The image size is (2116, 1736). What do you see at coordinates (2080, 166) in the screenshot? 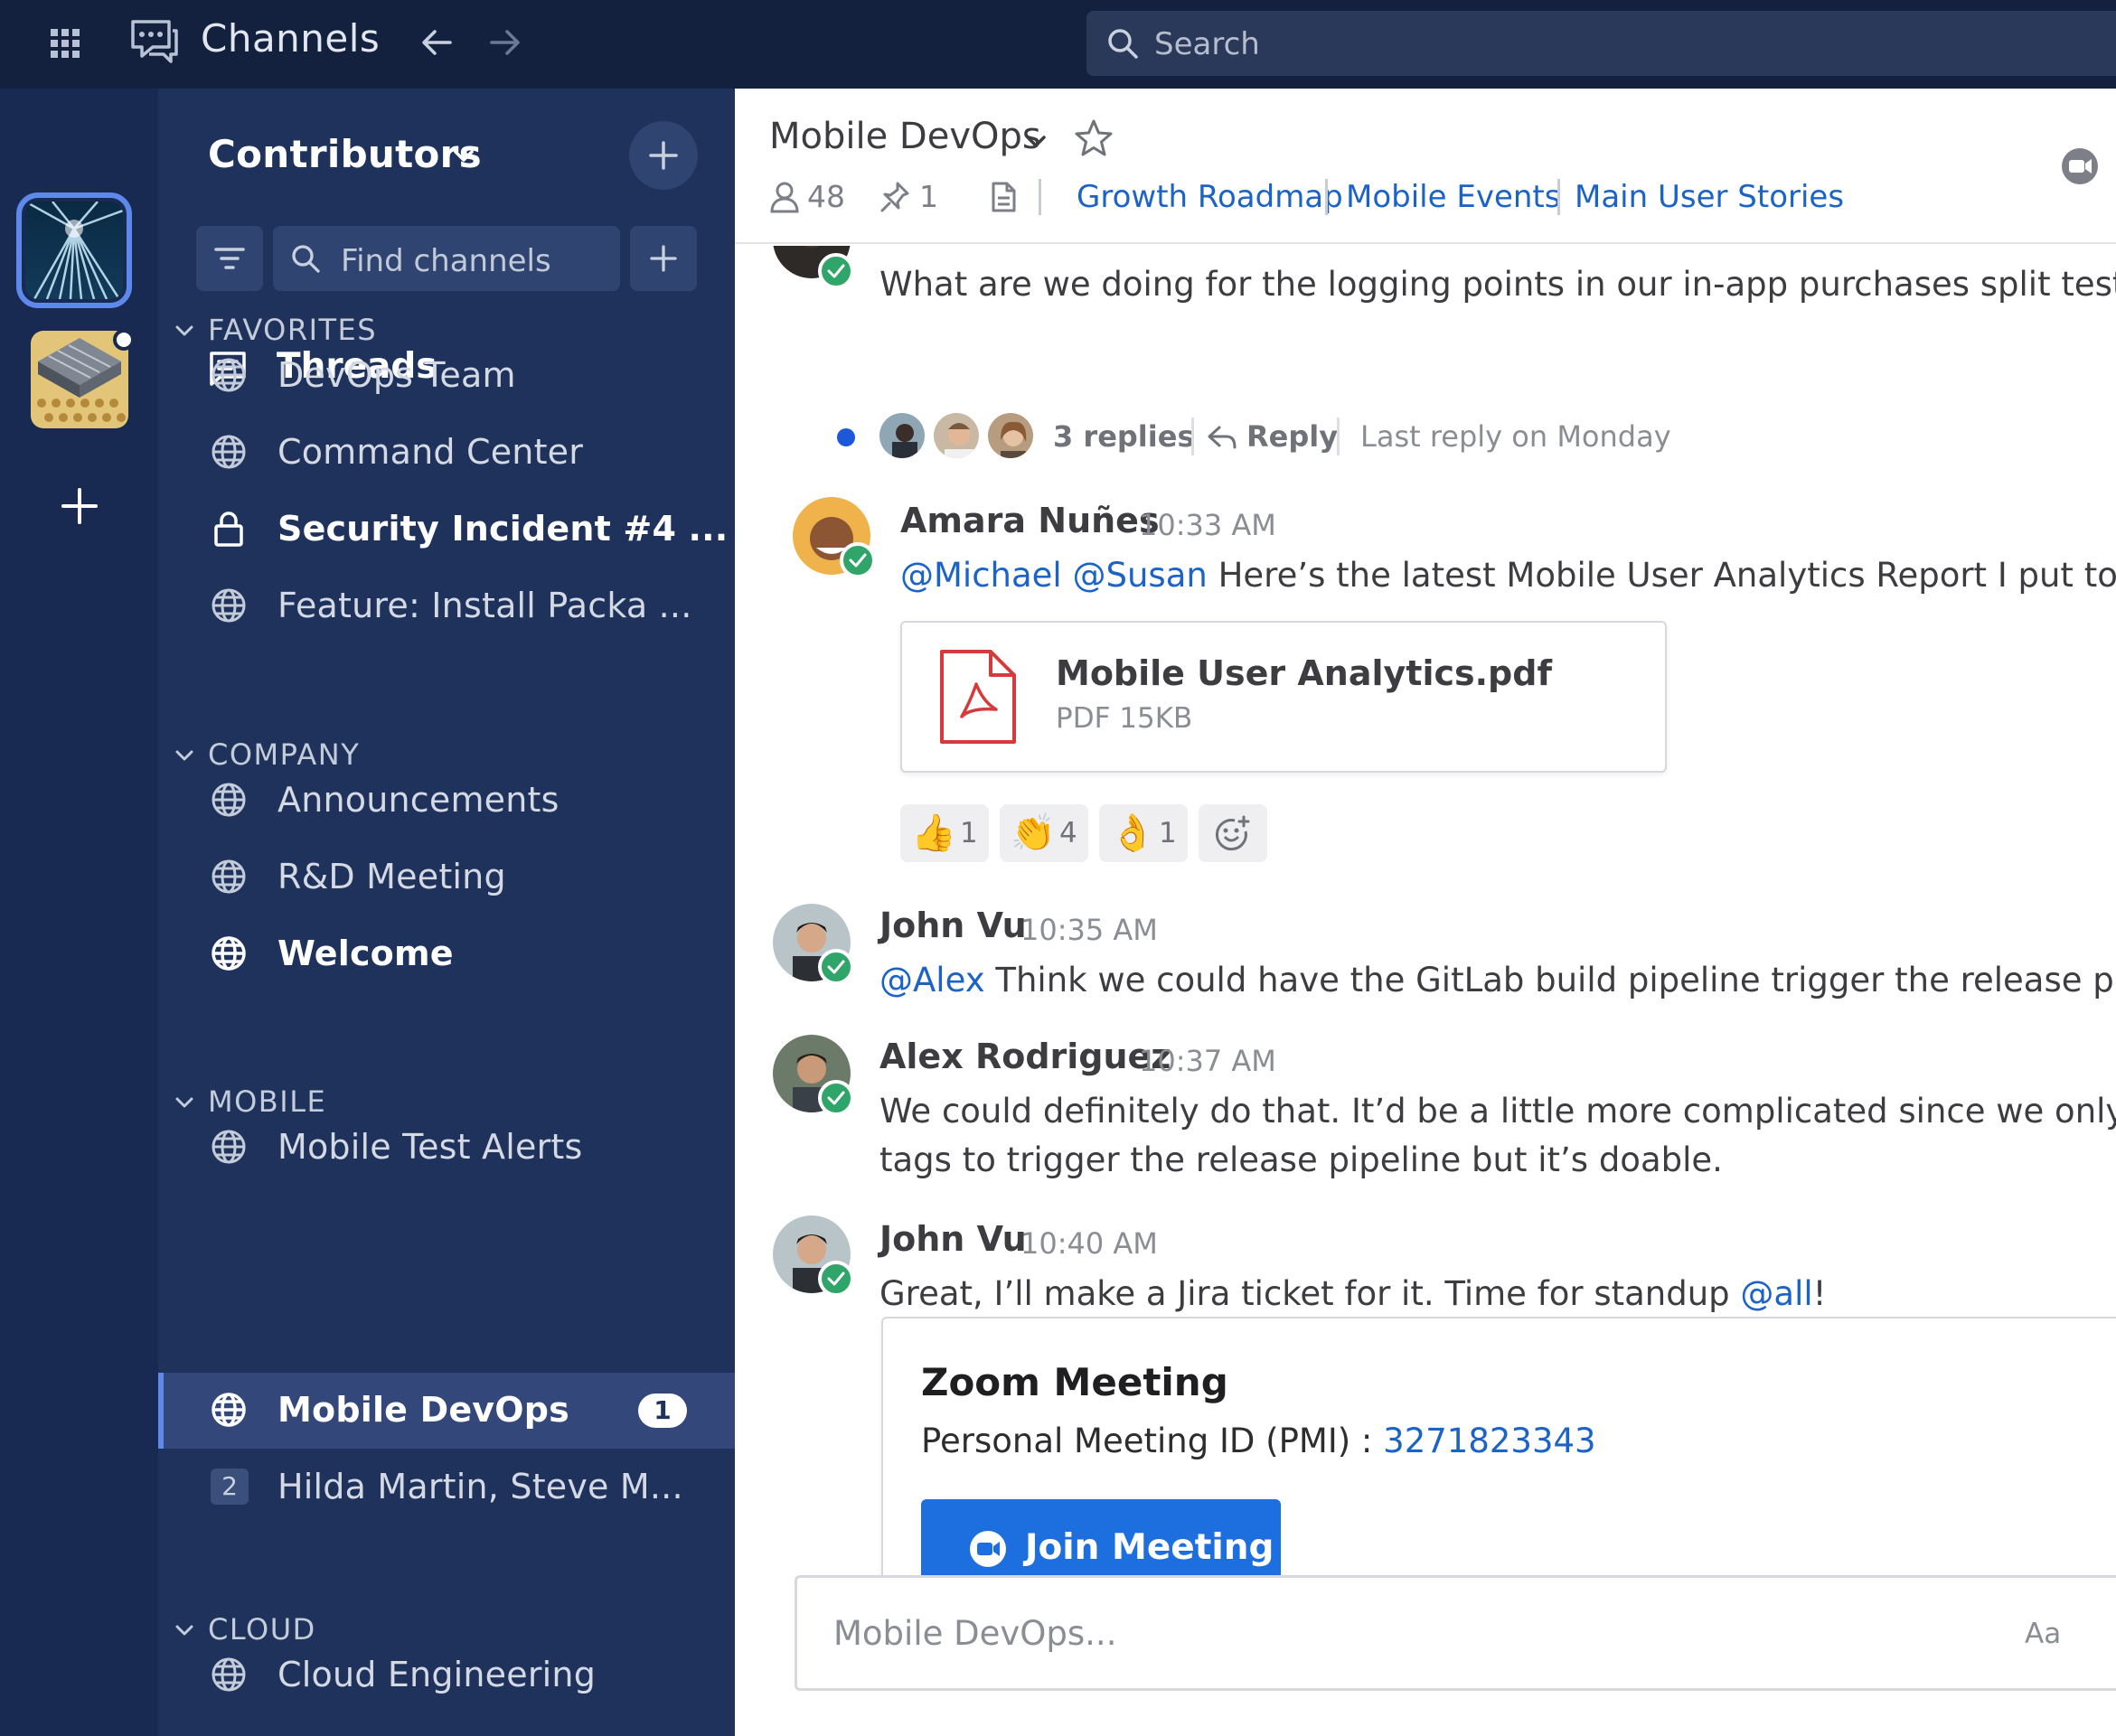
I see `video-call-icon` at bounding box center [2080, 166].